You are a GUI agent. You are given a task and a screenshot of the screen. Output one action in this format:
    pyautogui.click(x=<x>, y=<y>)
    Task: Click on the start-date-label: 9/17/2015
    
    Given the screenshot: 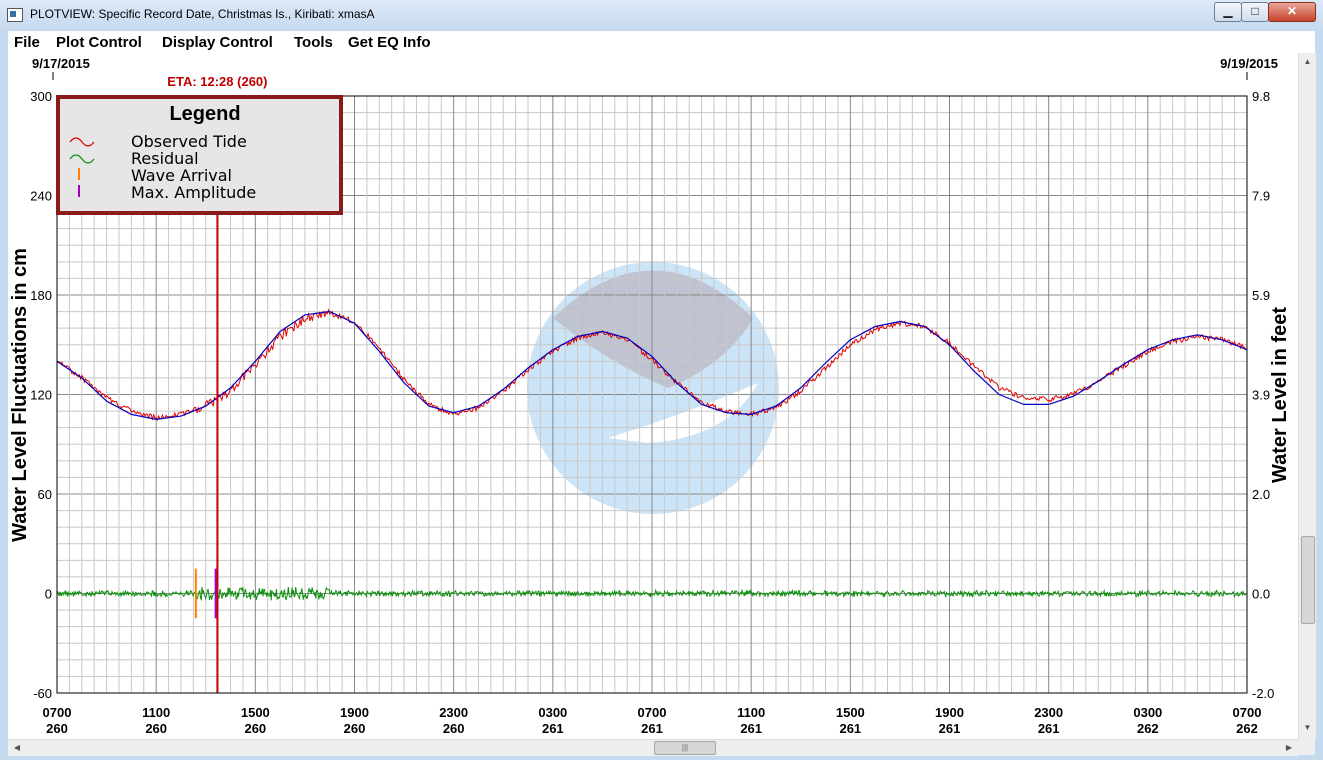 What is the action you would take?
    pyautogui.click(x=61, y=63)
    